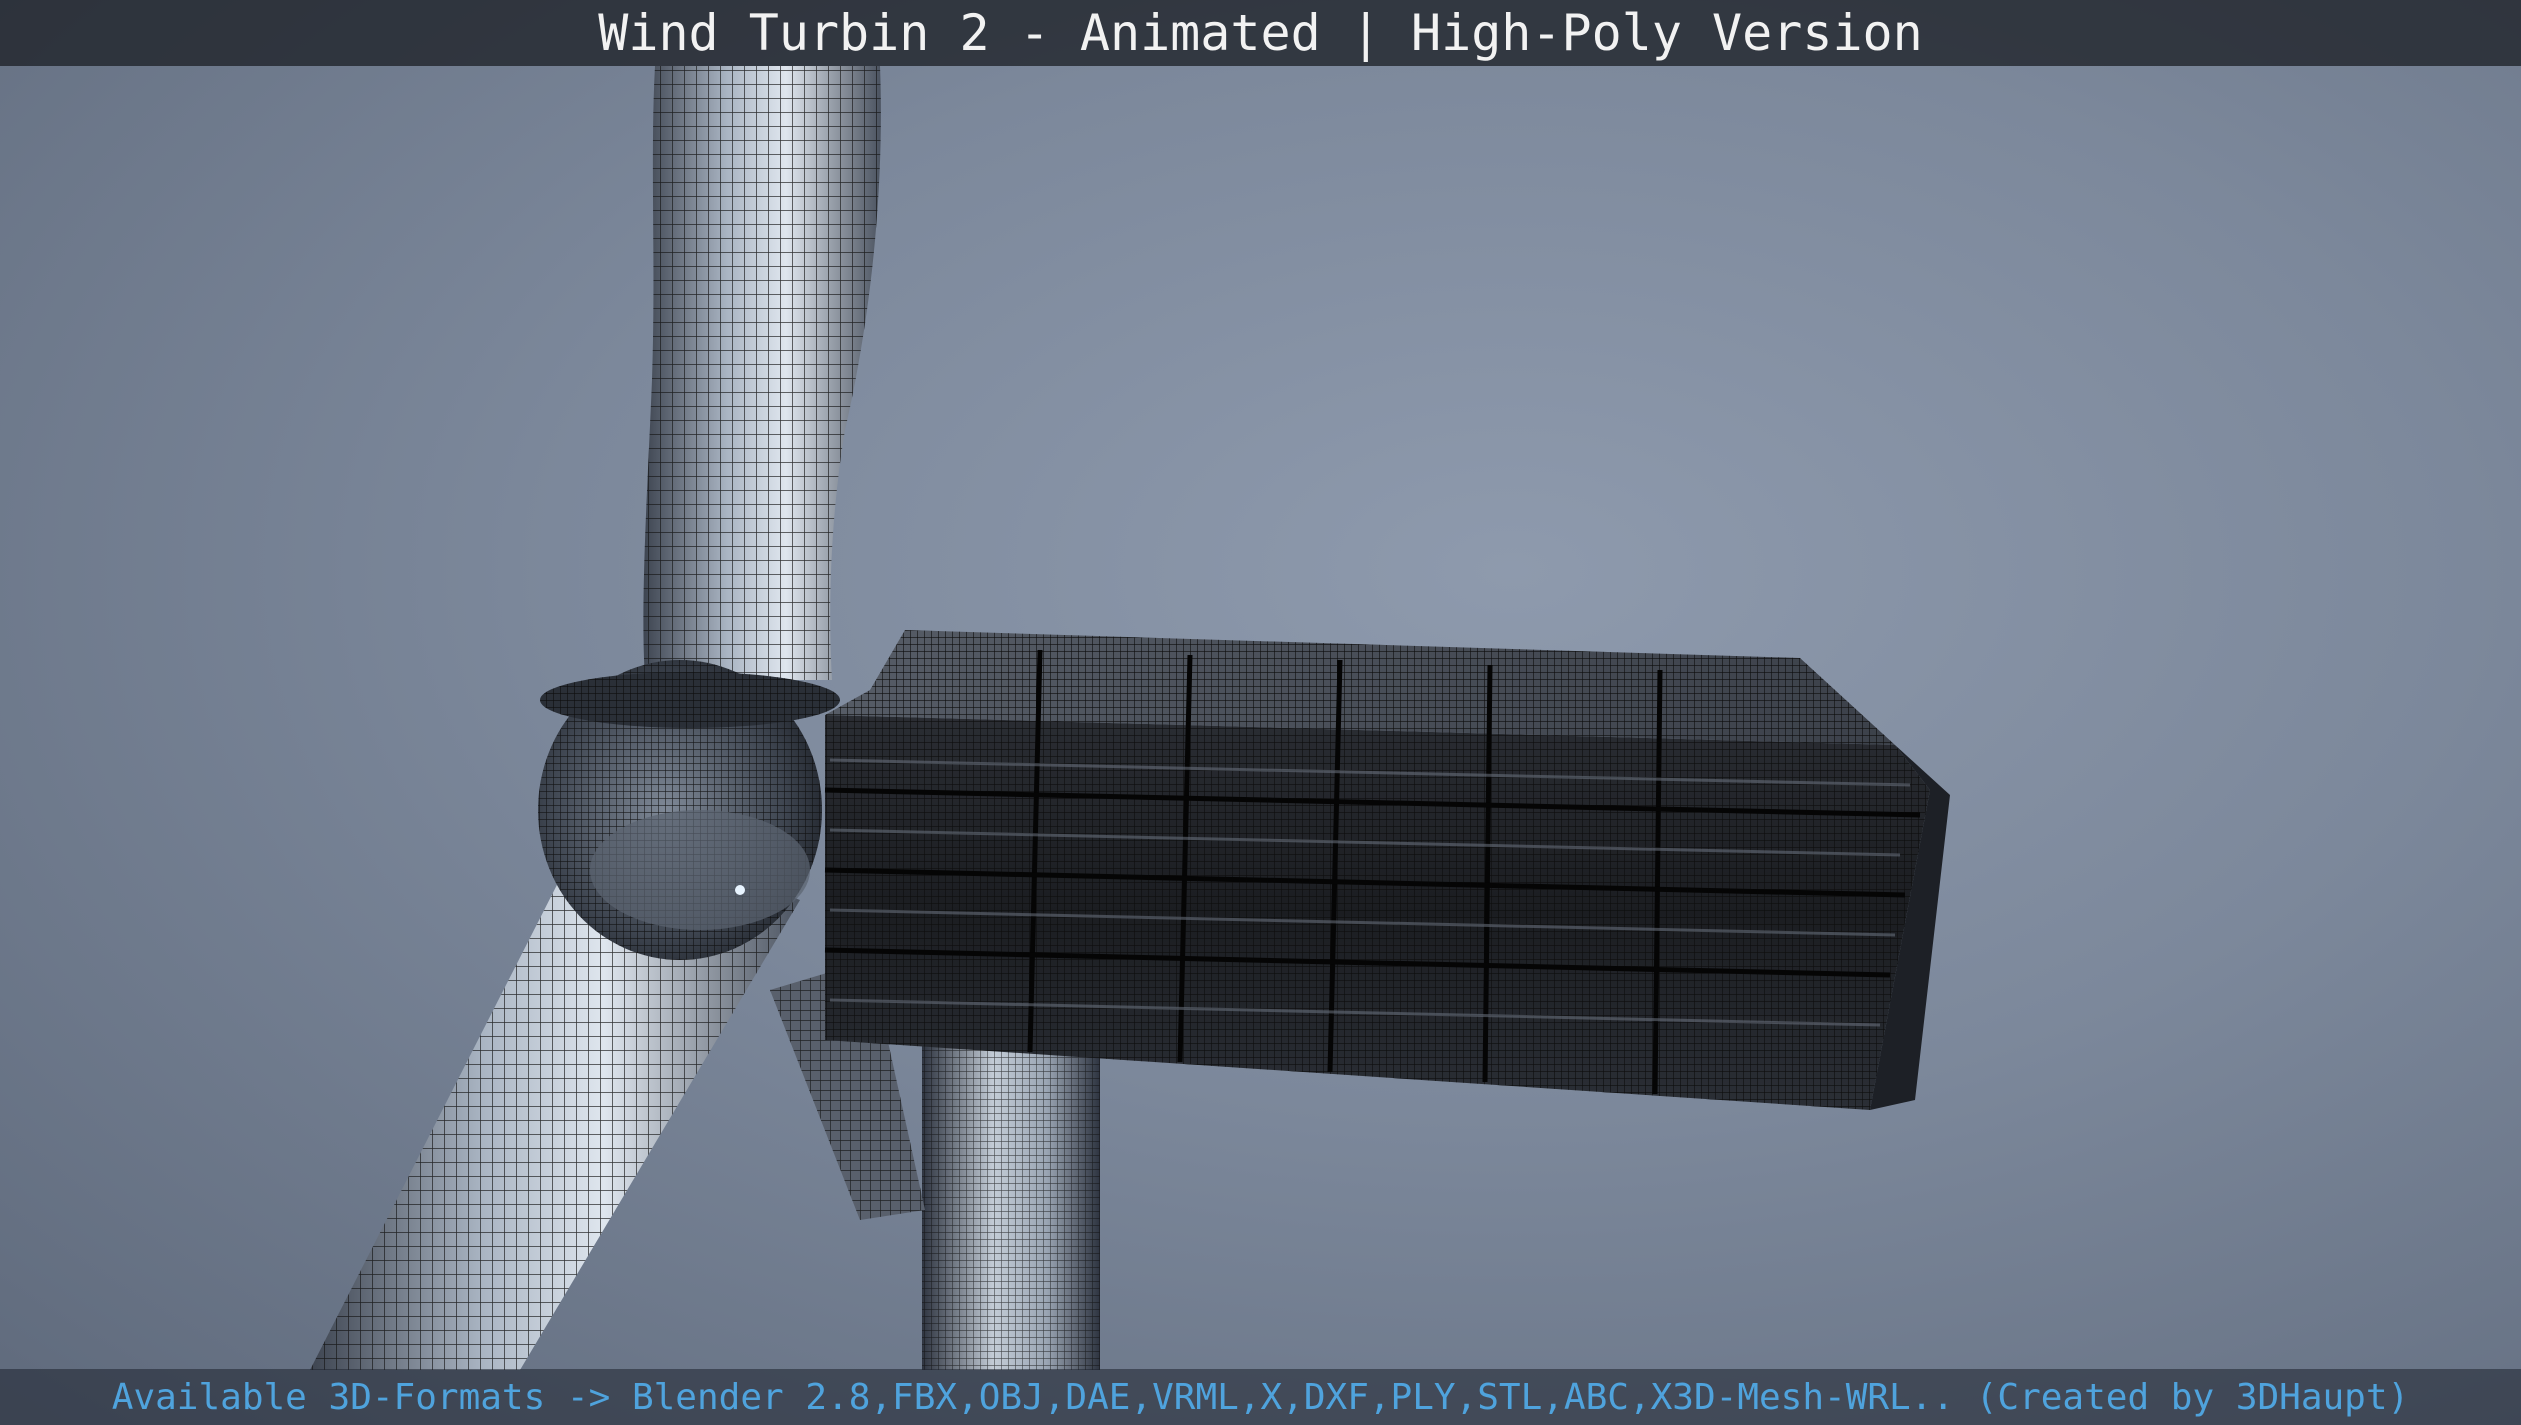  Describe the element at coordinates (689, 810) in the screenshot. I see `hub` at that location.